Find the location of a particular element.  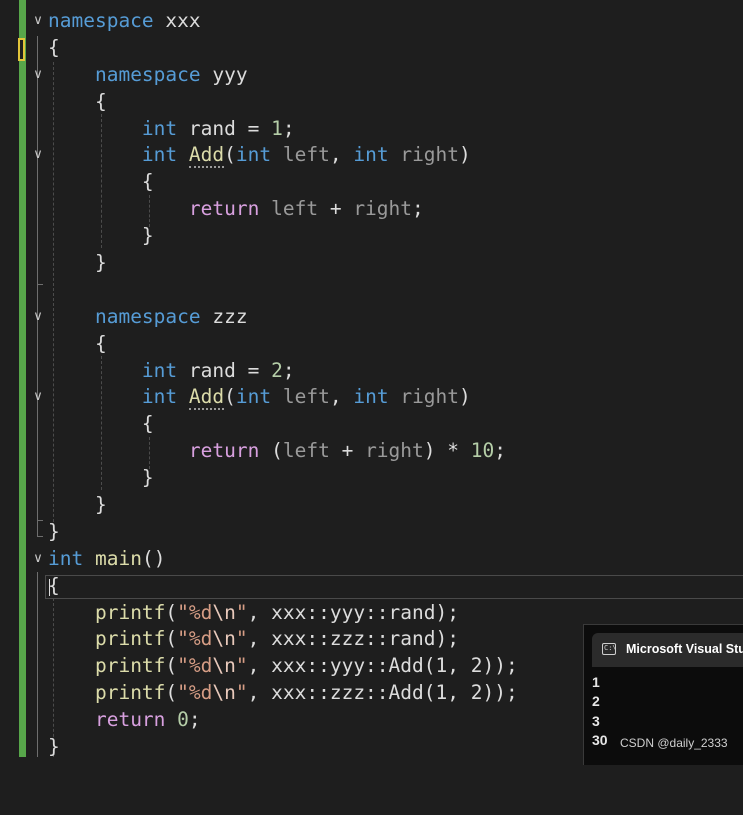

code-line: return left + right; is located at coordinates (371, 209).